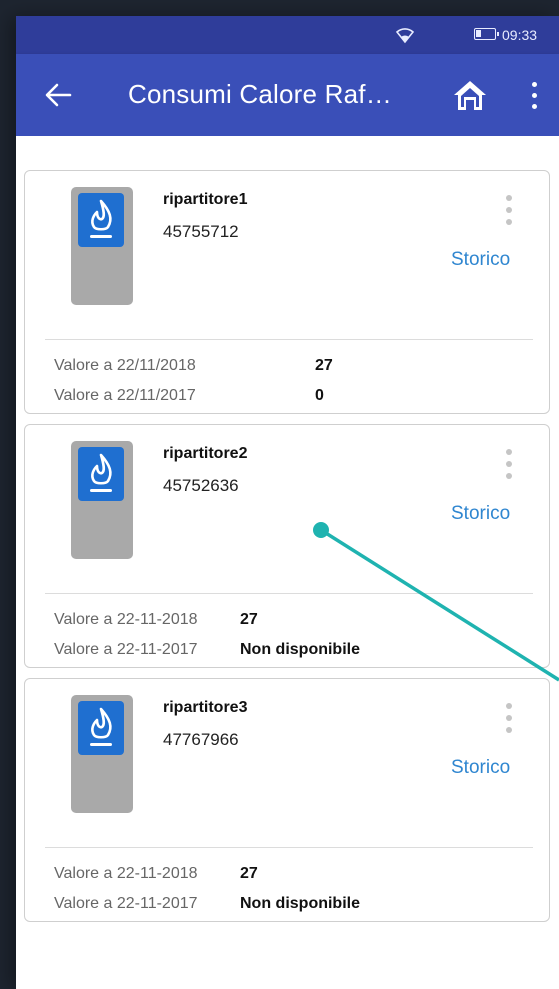 The image size is (559, 989). I want to click on battery-icon, so click(486, 34).